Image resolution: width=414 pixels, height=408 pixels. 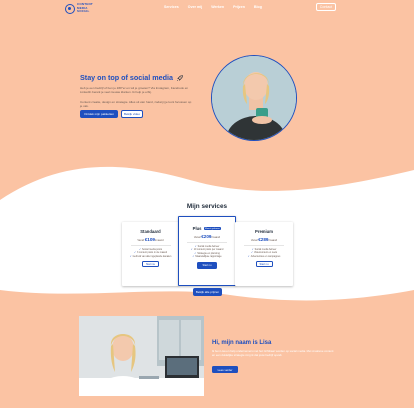 I want to click on feature-text: Gebruik van alle ingeplande kanalen, so click(x=152, y=256).